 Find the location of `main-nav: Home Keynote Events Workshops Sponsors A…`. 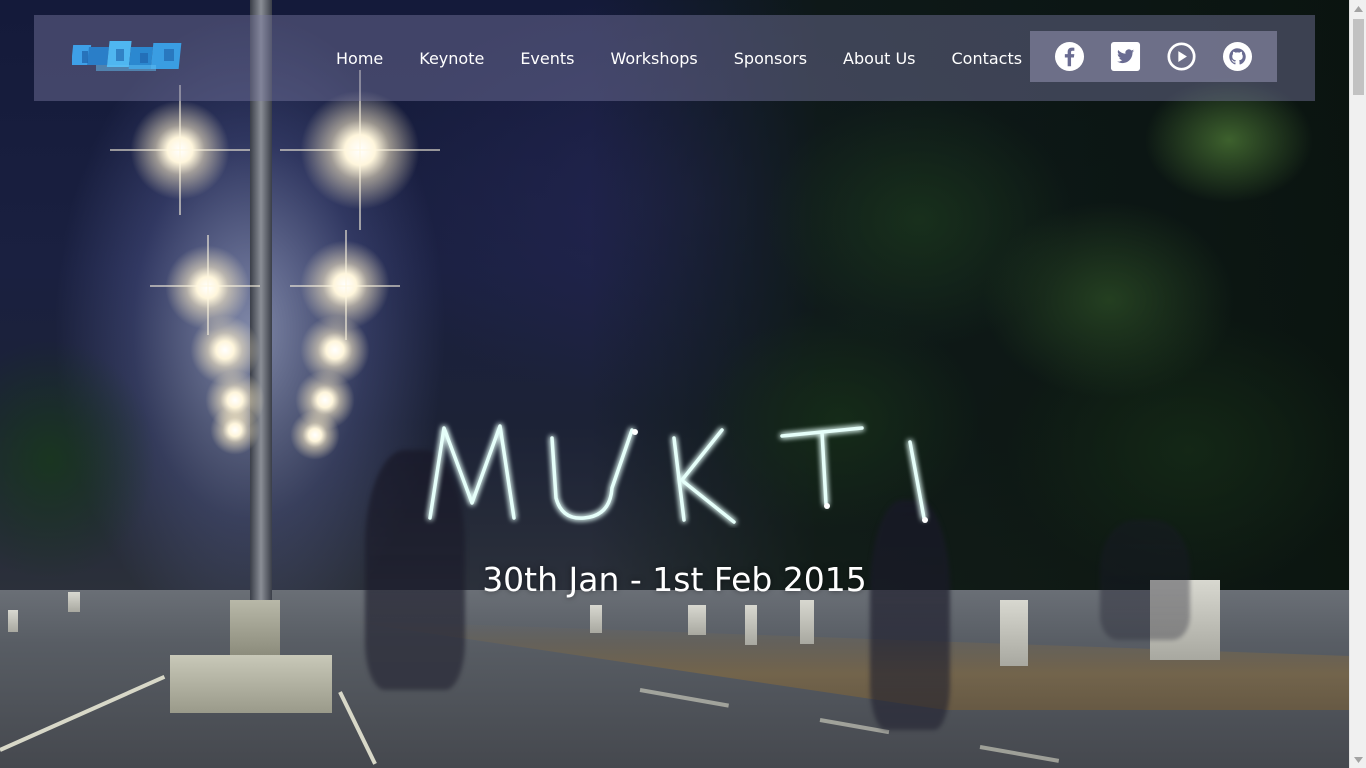

main-nav: Home Keynote Events Workshops Sponsors A… is located at coordinates (697, 58).